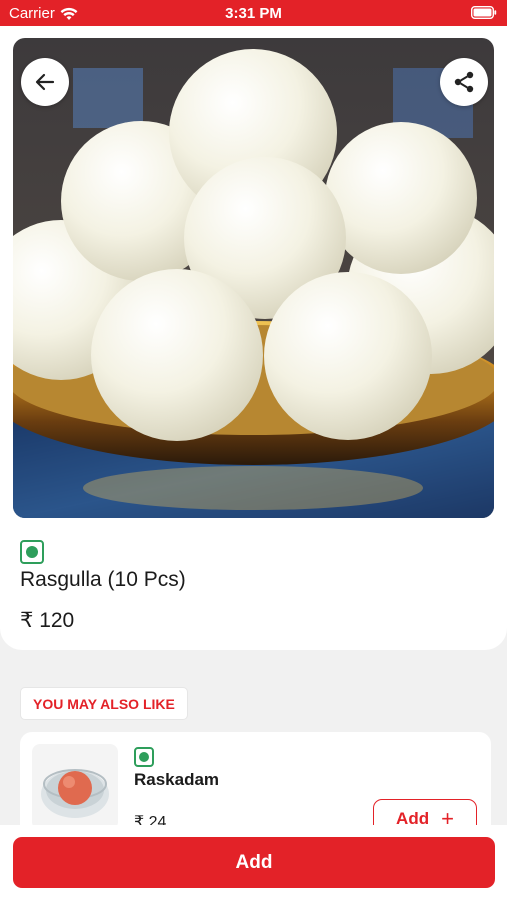 The width and height of the screenshot is (507, 900). I want to click on product-price: ₹ 120, so click(47, 620).